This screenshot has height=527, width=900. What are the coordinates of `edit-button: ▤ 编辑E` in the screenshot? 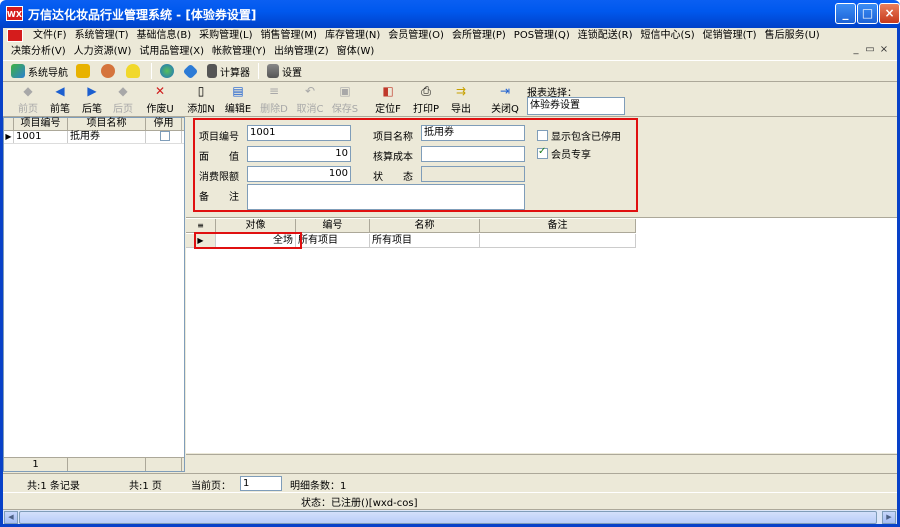 It's located at (238, 100).